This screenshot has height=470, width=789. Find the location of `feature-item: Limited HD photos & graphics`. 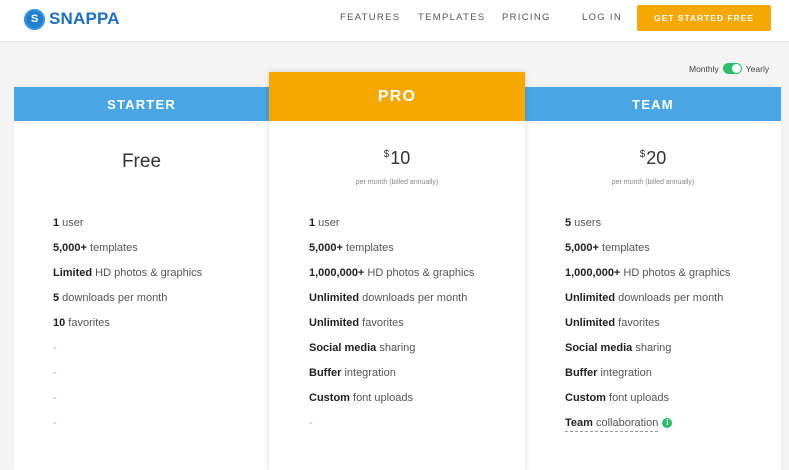

feature-item: Limited HD photos & graphics is located at coordinates (127, 273).